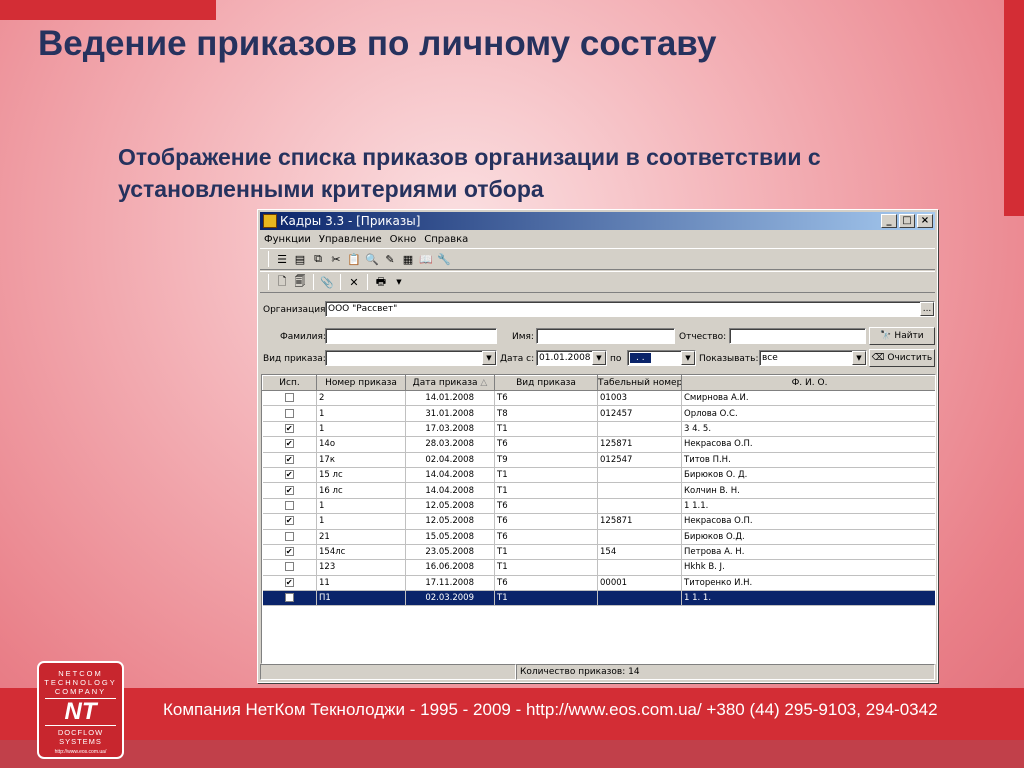  Describe the element at coordinates (598, 413) in the screenshot. I see `table-row: 1 31.01.2008 Т8 012457 Орлова О.С.` at that location.